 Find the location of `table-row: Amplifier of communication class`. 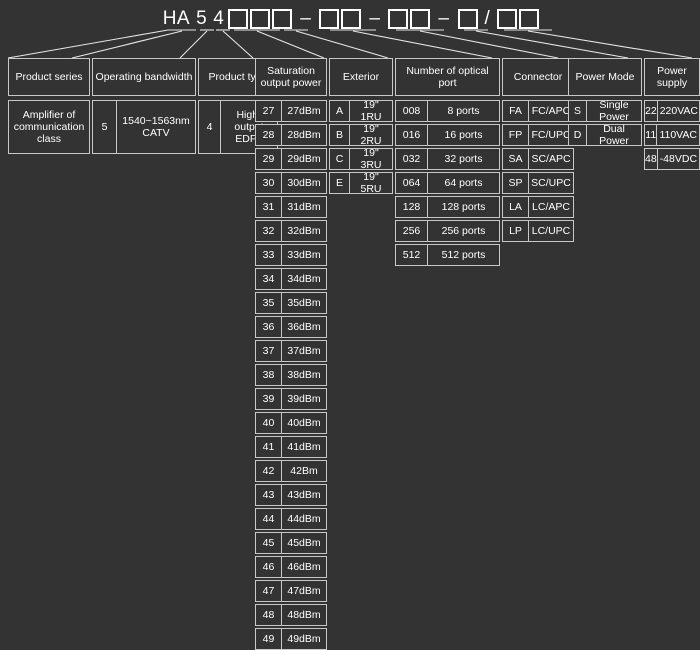

table-row: Amplifier of communication class is located at coordinates (49, 127).